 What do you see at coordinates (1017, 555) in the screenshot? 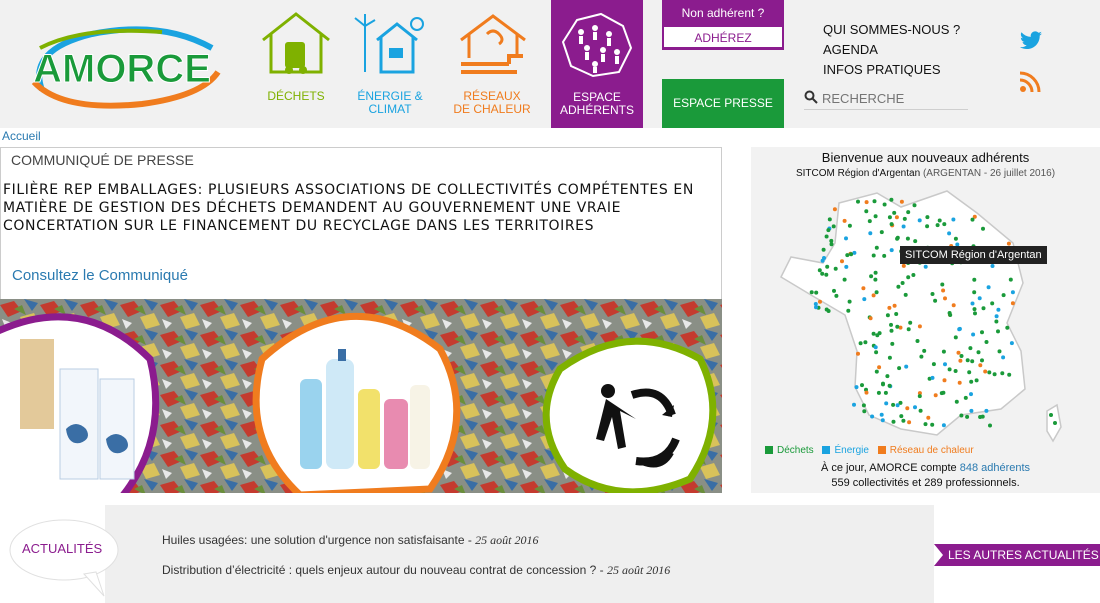
I see `more-news-button: Les autres actualités` at bounding box center [1017, 555].